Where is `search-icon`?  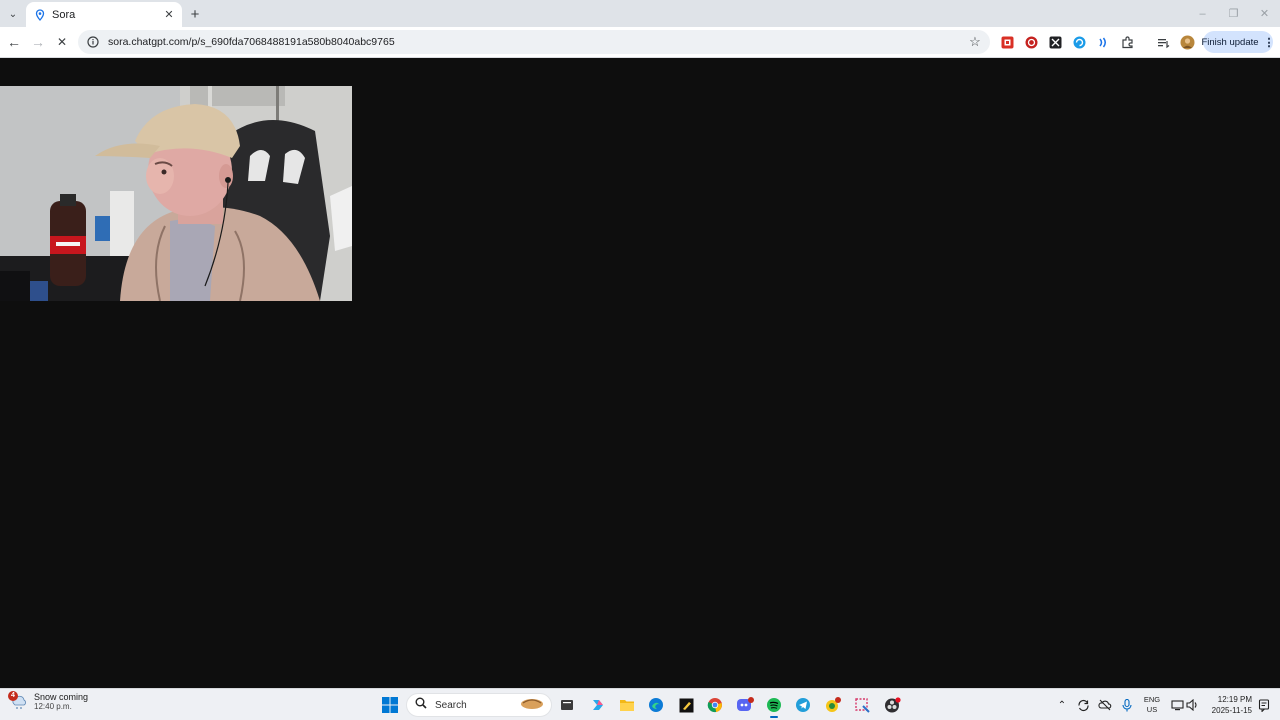
search-icon is located at coordinates (421, 705).